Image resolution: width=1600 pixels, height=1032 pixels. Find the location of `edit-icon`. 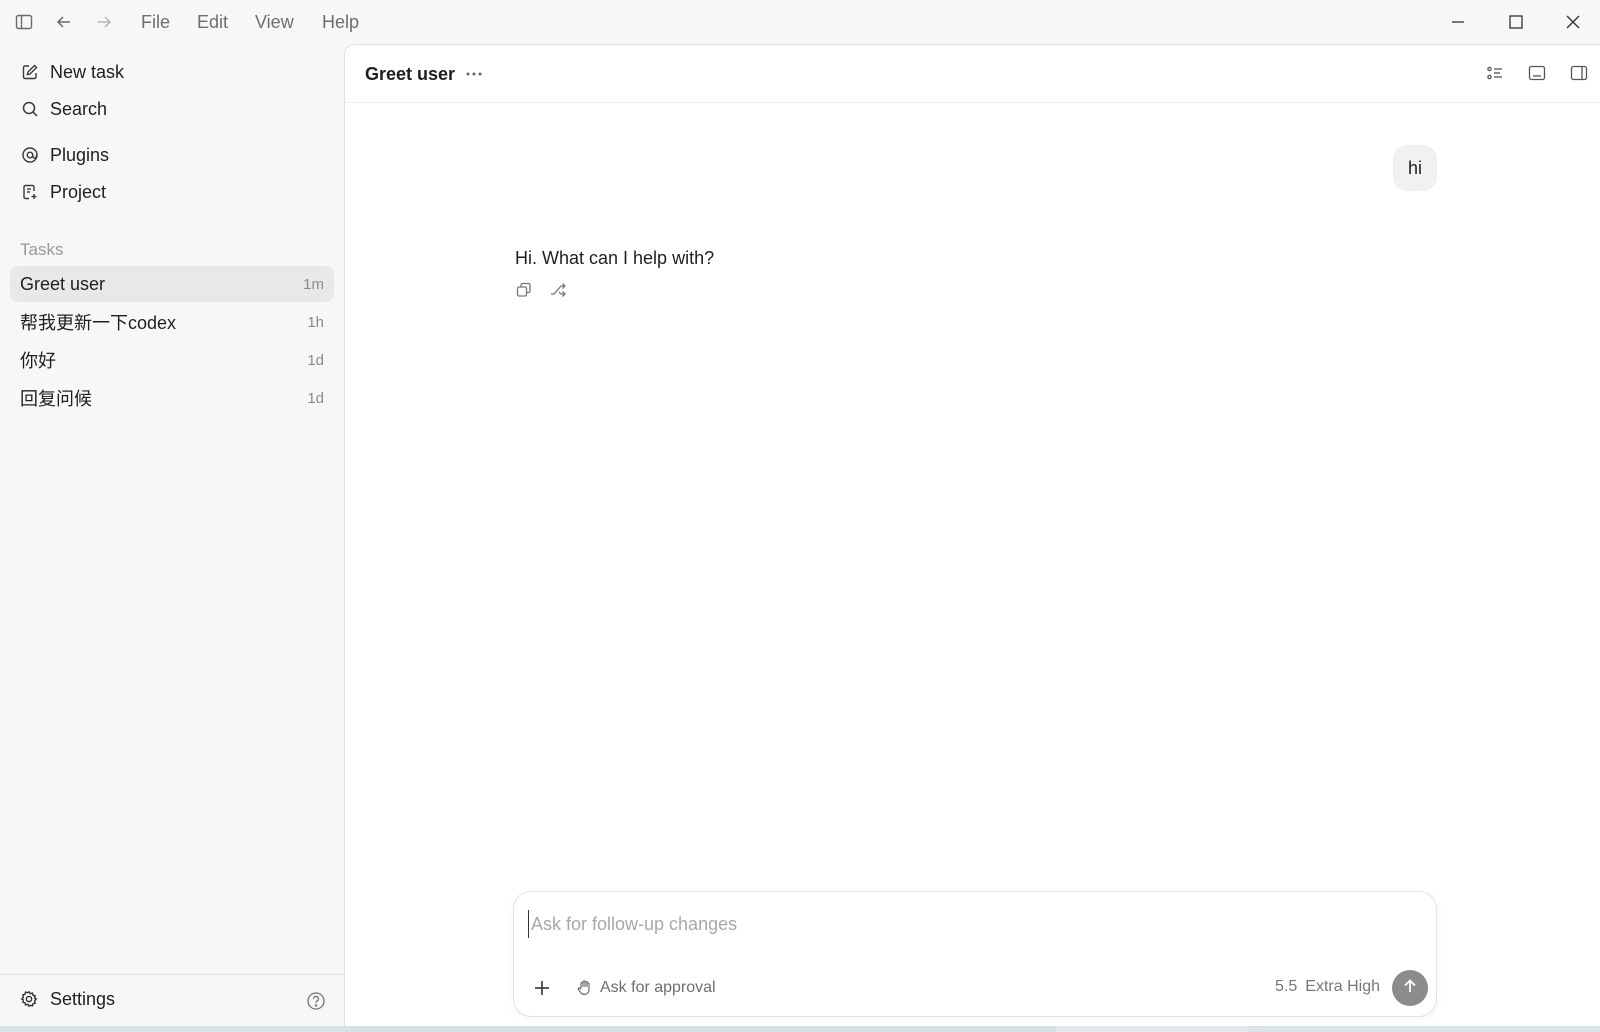

edit-icon is located at coordinates (30, 72).